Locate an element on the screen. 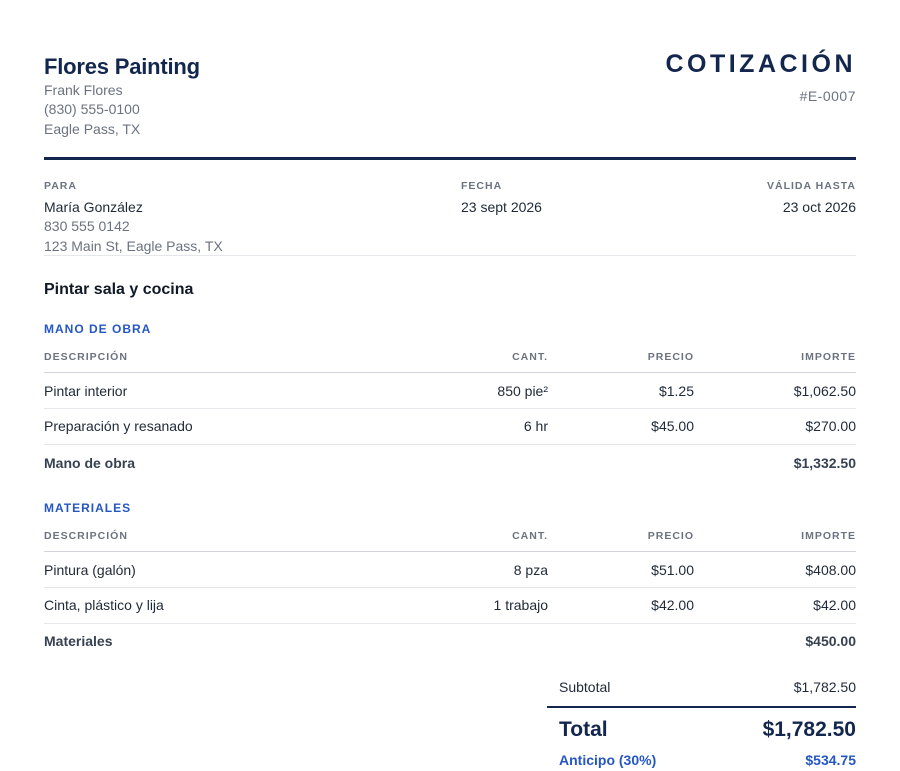  total-amount: $1,782.50 is located at coordinates (809, 729).